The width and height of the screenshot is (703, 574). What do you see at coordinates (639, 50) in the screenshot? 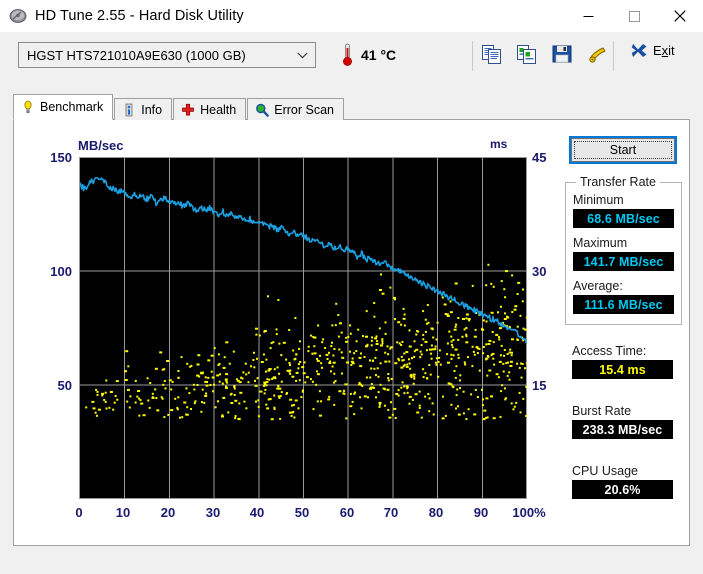
I see `close-x-icon` at bounding box center [639, 50].